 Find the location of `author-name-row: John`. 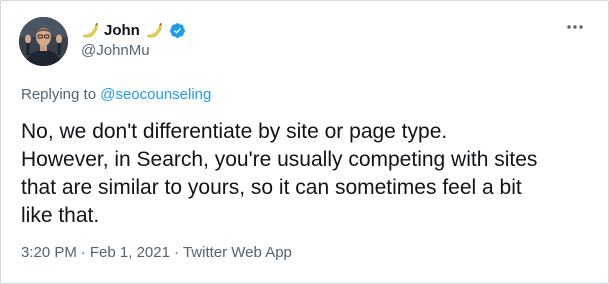

author-name-row: John is located at coordinates (133, 30).